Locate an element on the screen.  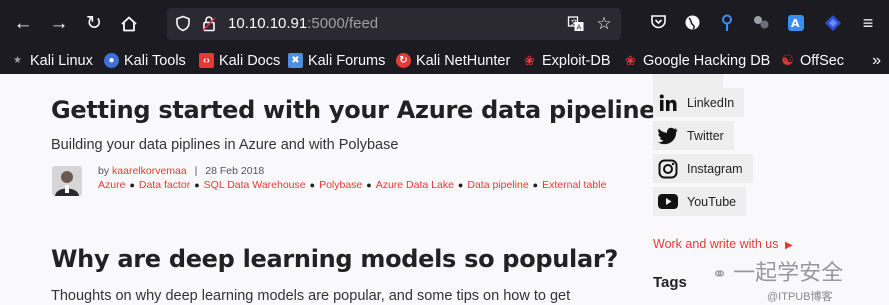
bookmark-label: Google Hacking DB is located at coordinates (707, 60).